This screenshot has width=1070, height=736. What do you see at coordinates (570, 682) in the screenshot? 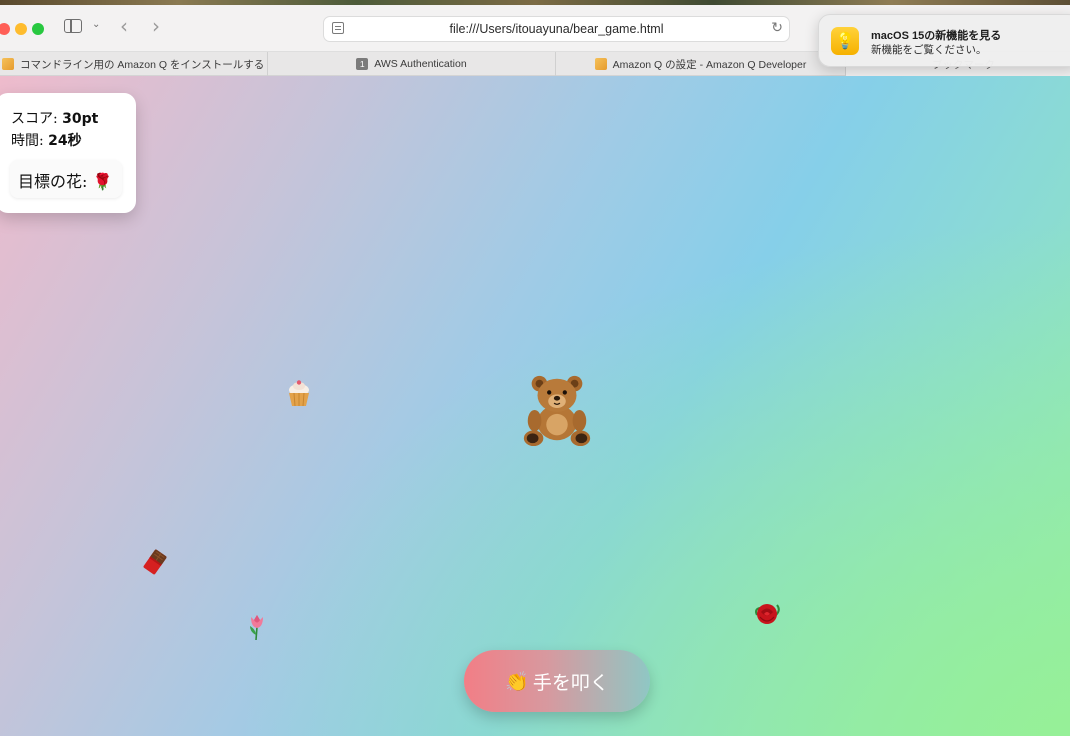
I see `clap-button-label: 手を叩く` at bounding box center [570, 682].